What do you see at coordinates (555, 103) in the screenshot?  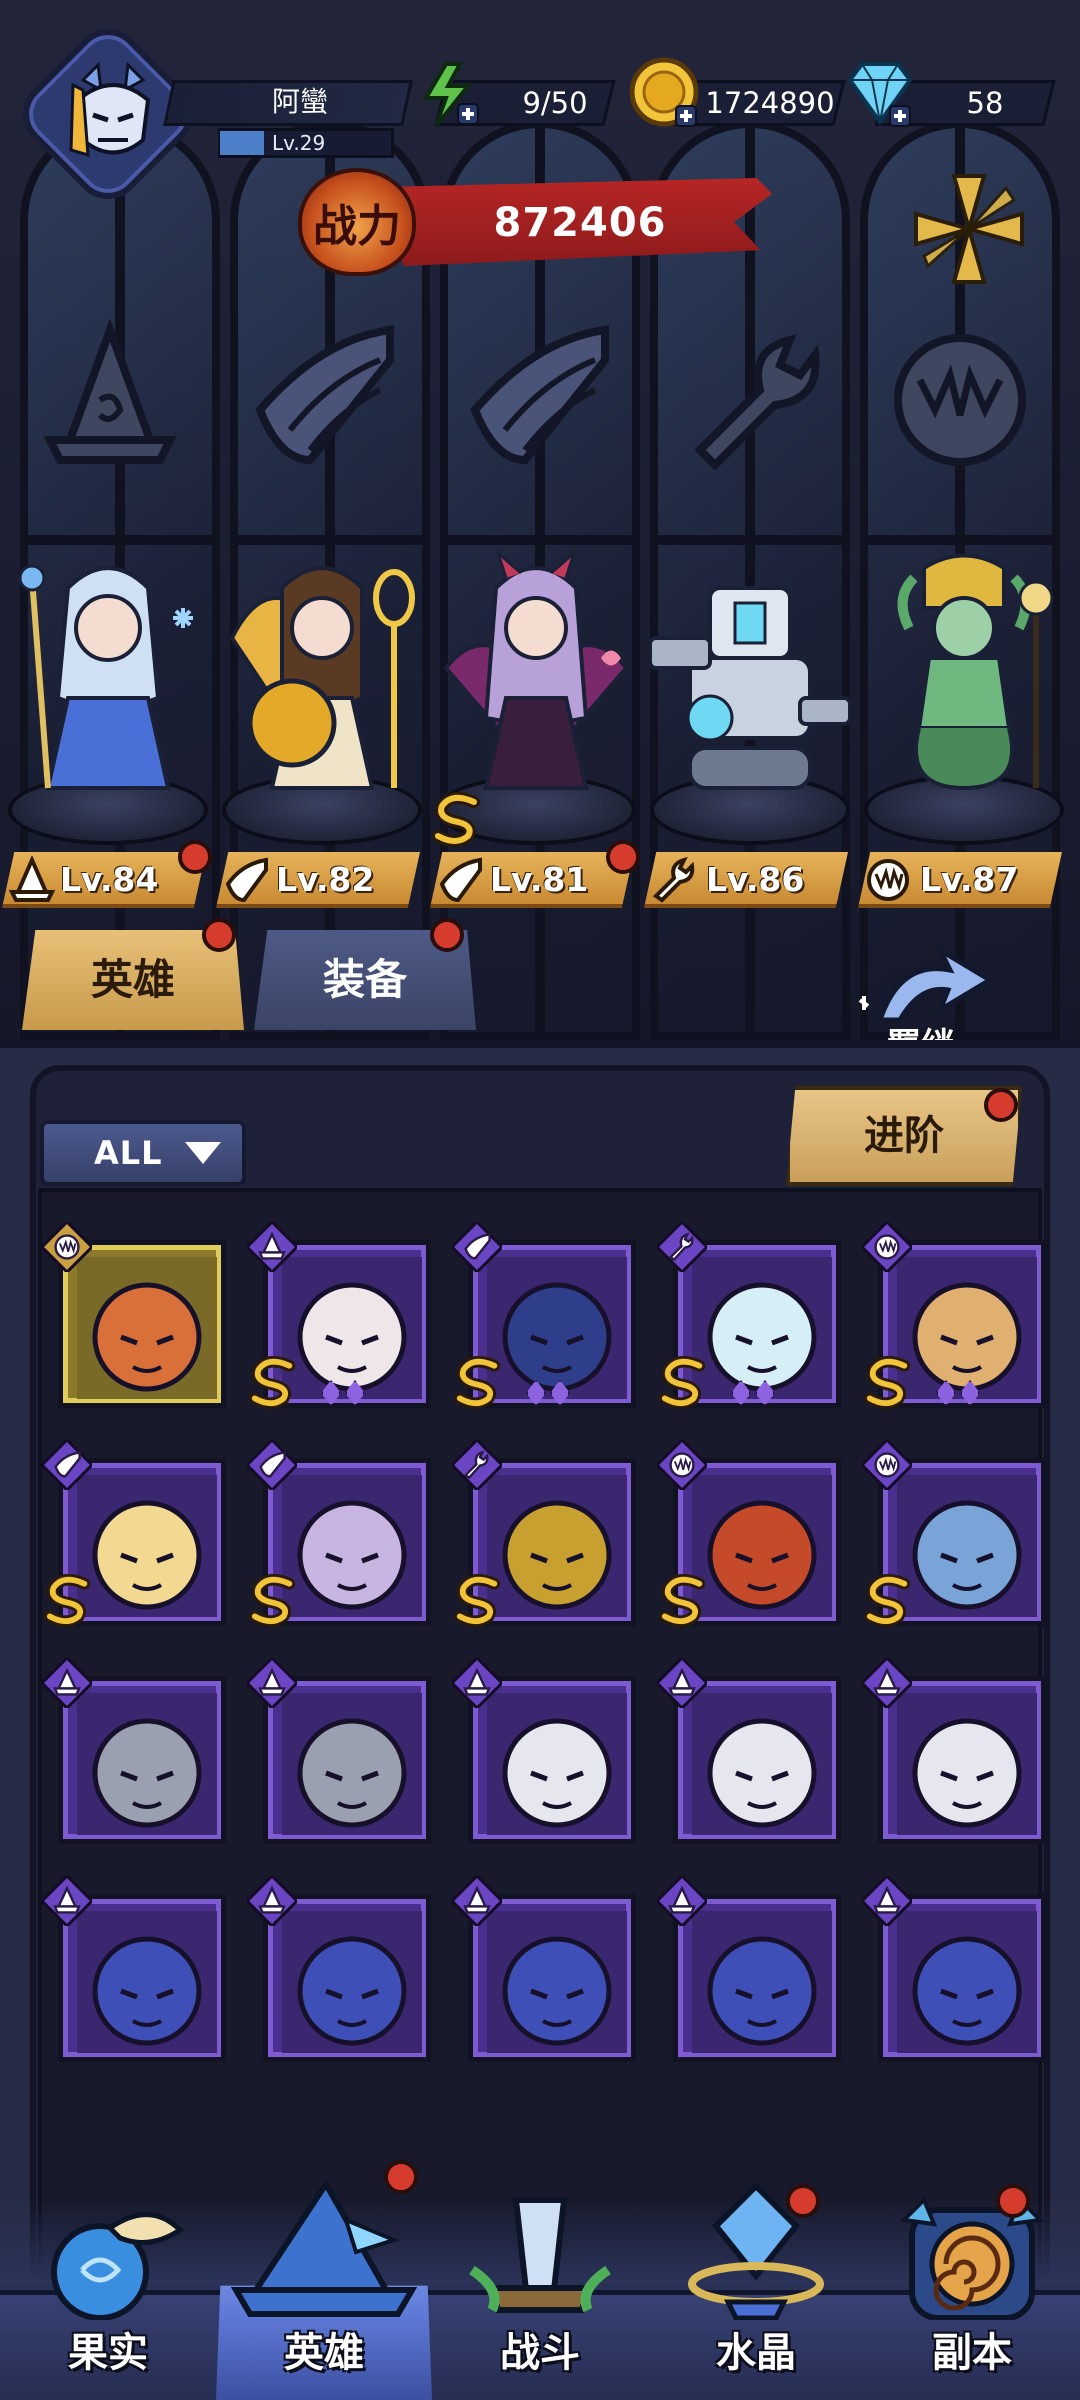 I see `energy-value: 9/50` at bounding box center [555, 103].